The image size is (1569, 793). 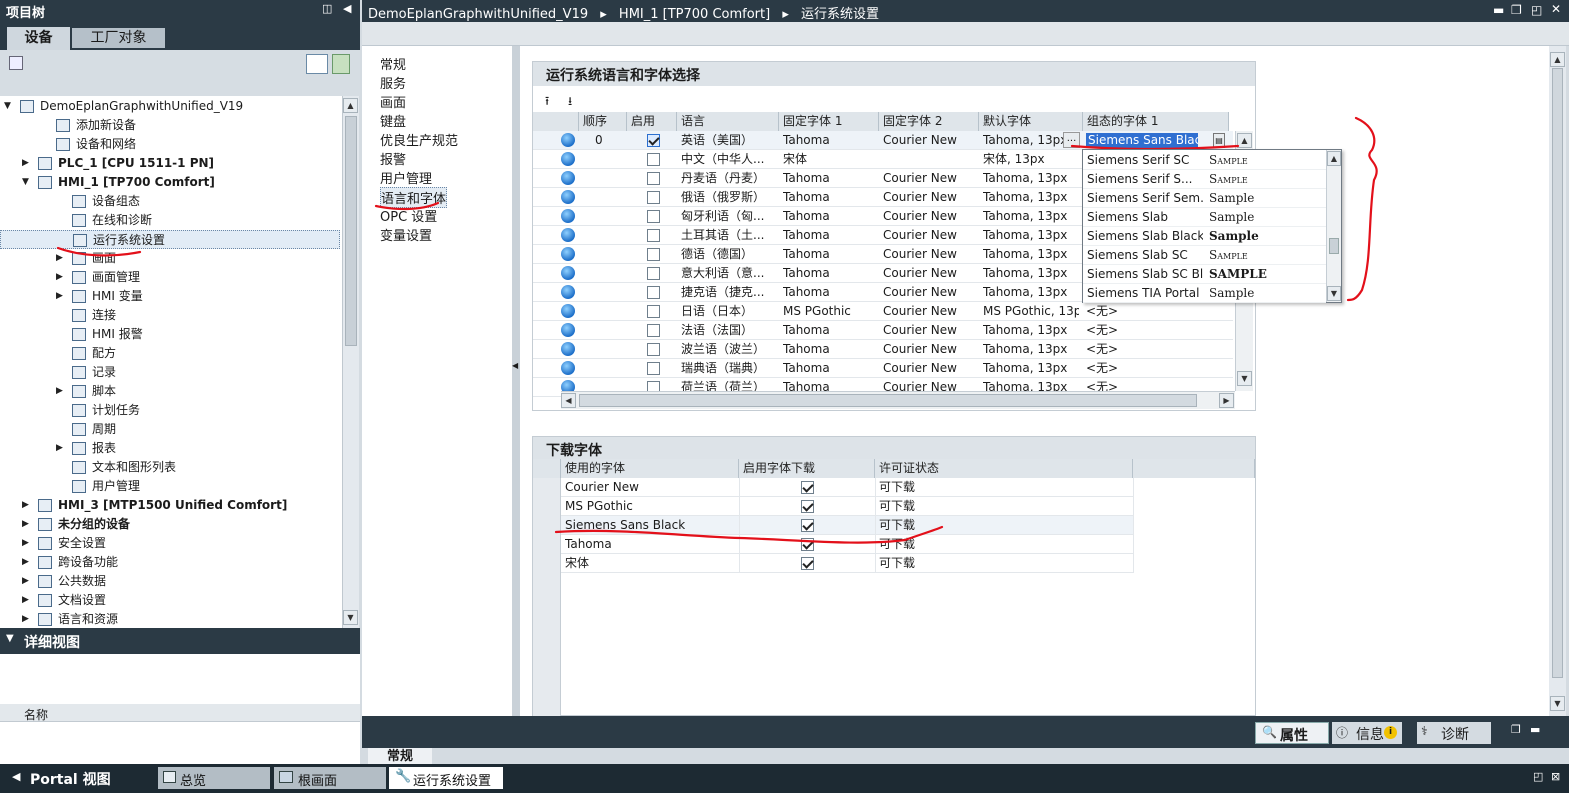 What do you see at coordinates (1204, 236) in the screenshot?
I see `font-option: Siemens Slab Black Sample` at bounding box center [1204, 236].